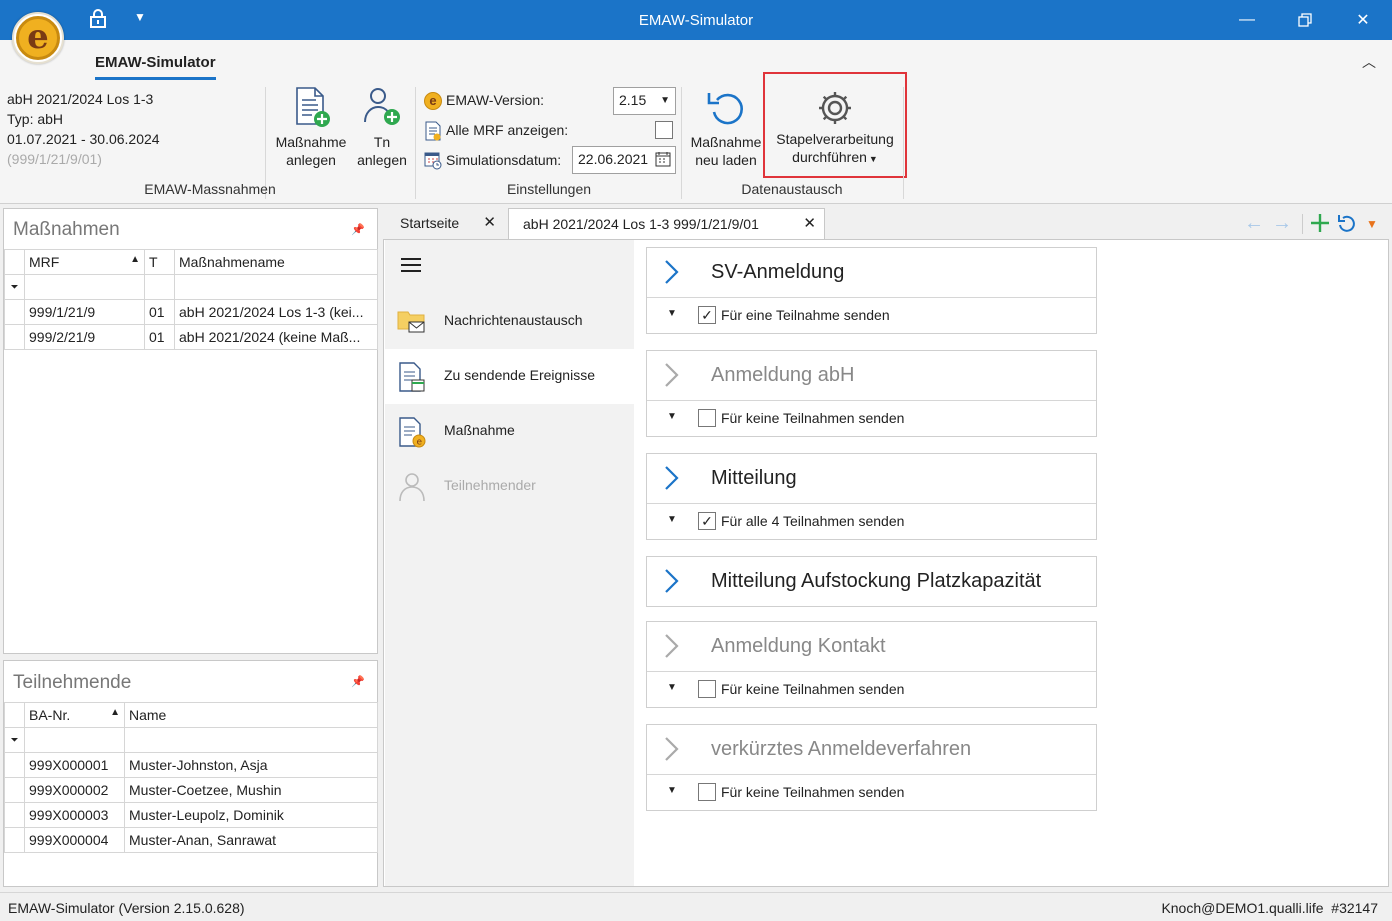 The width and height of the screenshot is (1392, 921). Describe the element at coordinates (74, 815) in the screenshot. I see `cell-ba-nr: 999X000003` at that location.